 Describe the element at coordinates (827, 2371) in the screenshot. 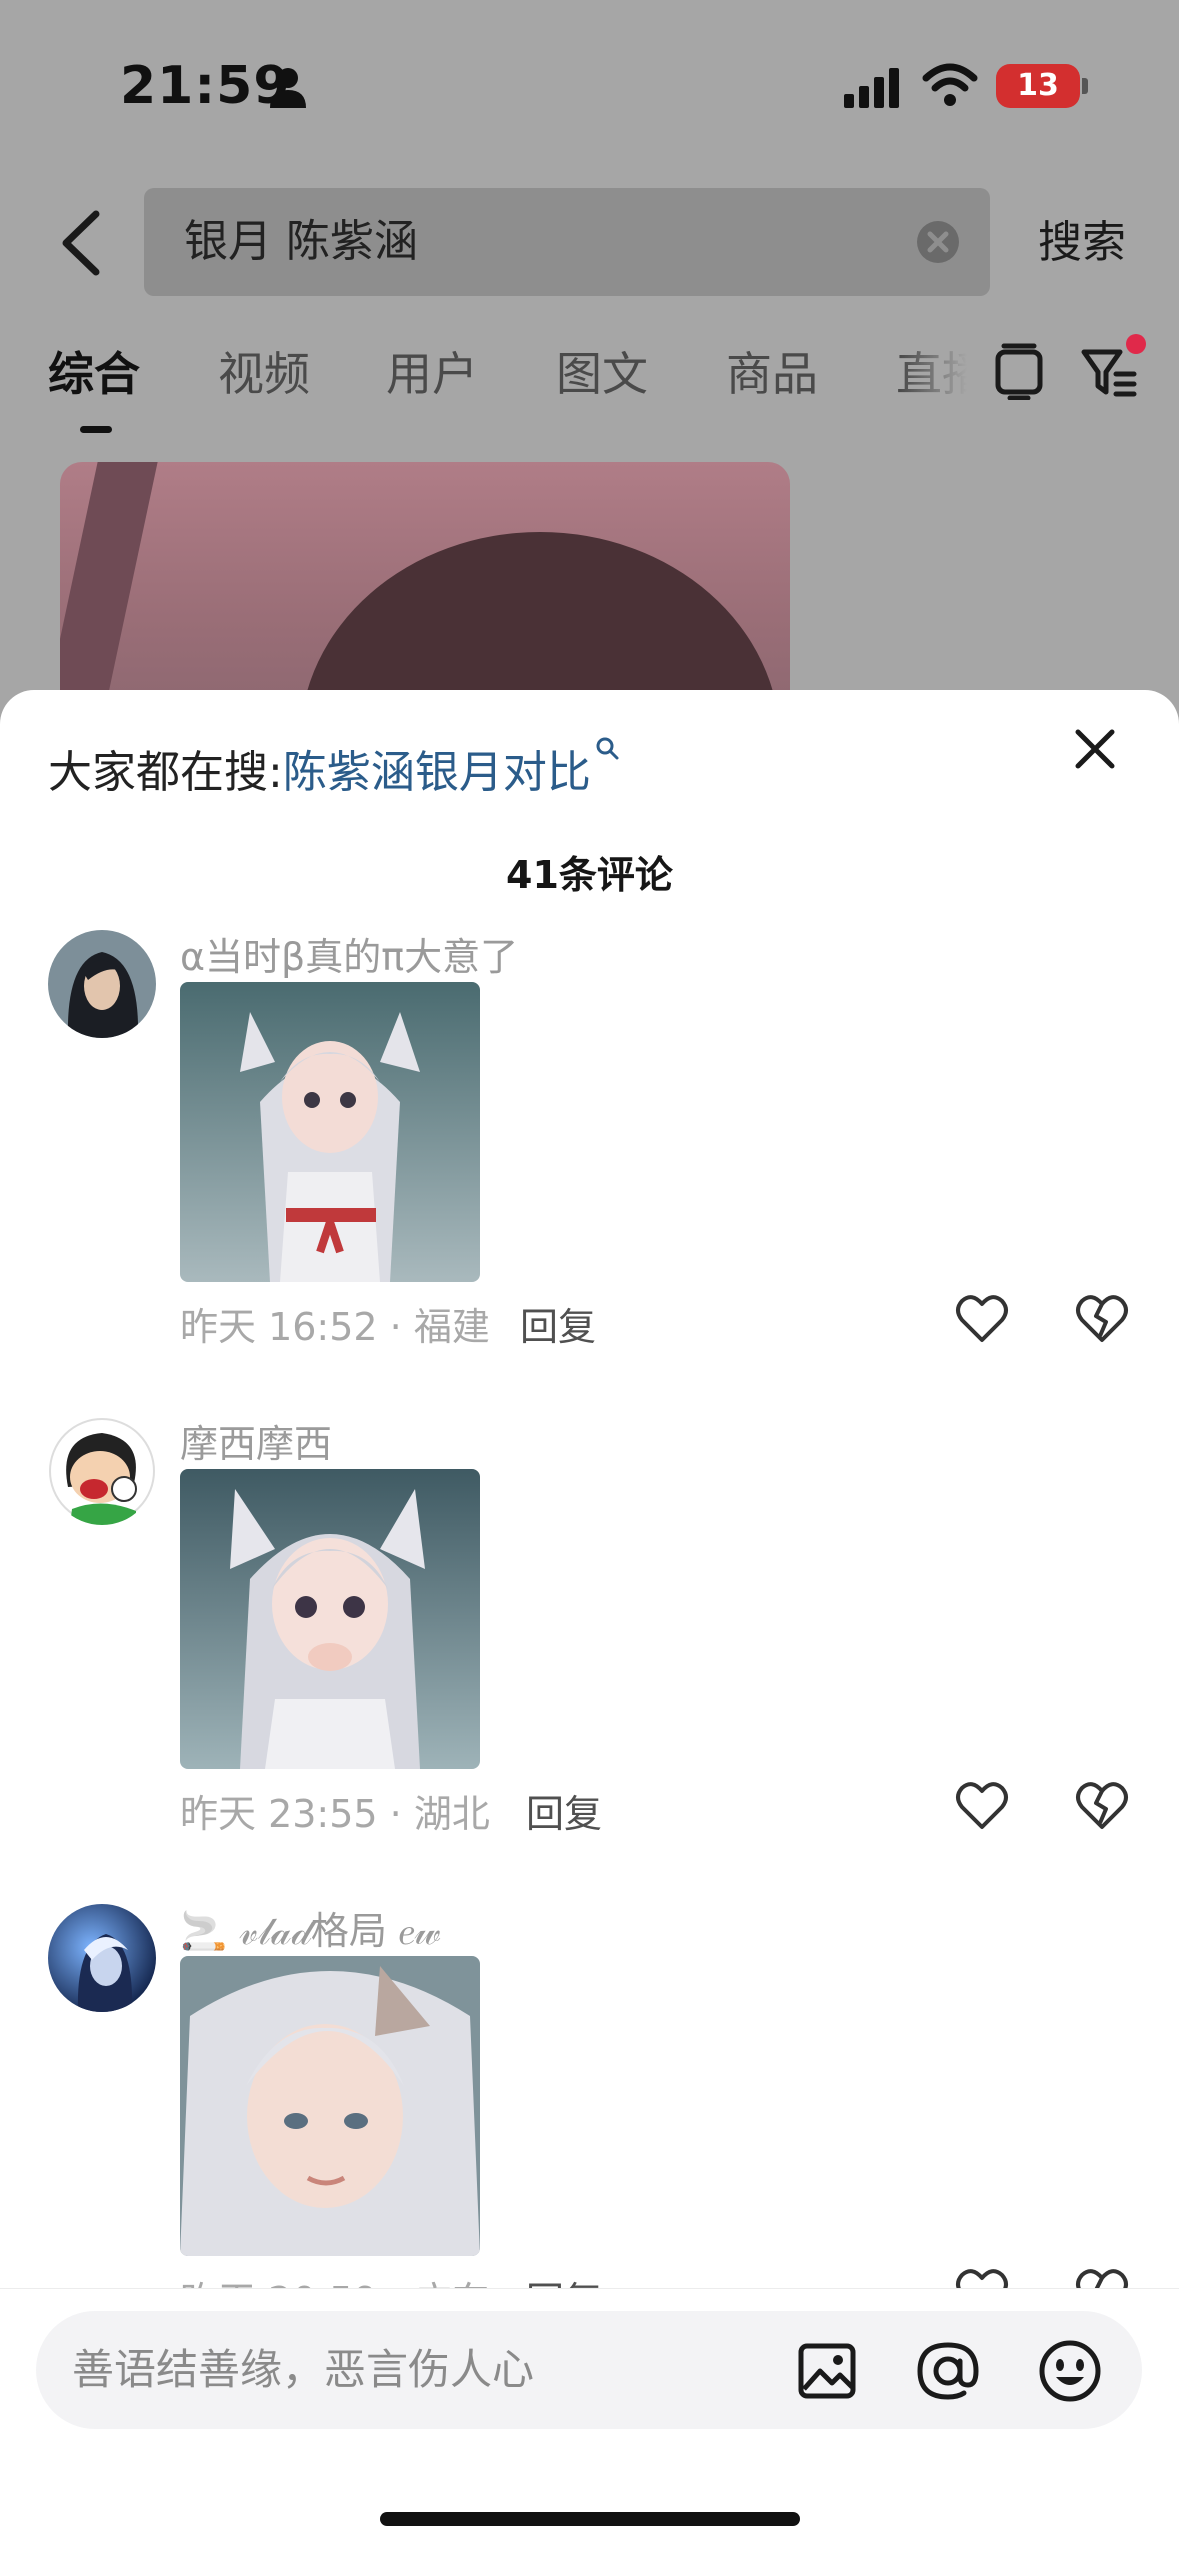

I see `image-icon` at that location.